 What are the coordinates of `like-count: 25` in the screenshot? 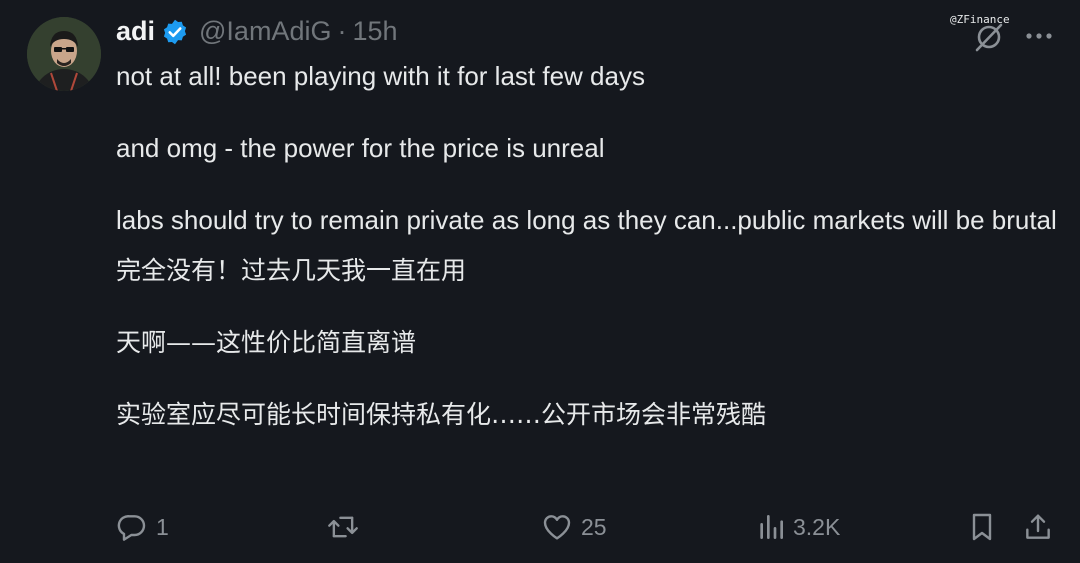 It's located at (594, 526).